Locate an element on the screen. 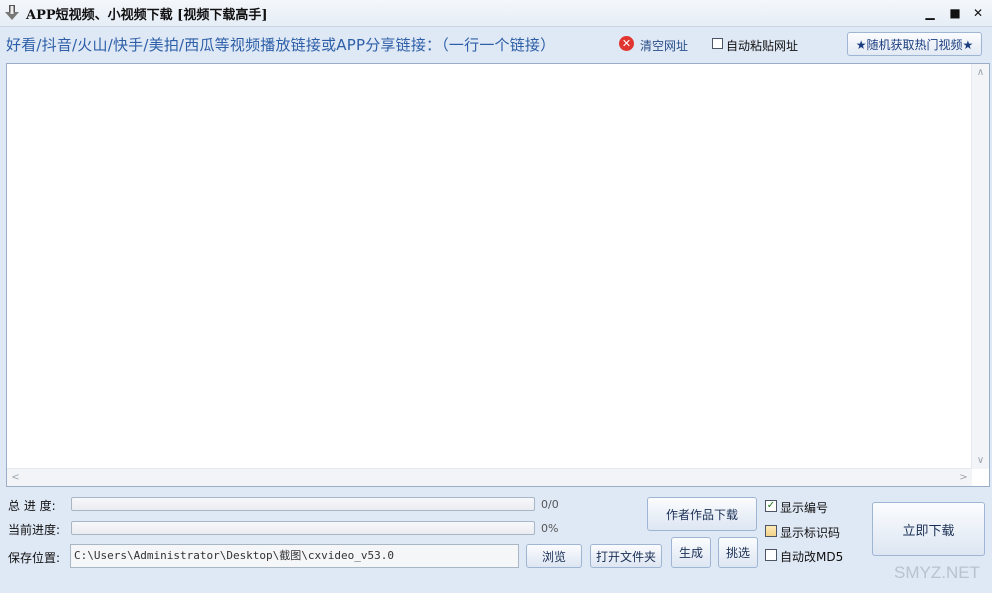 Image resolution: width=992 pixels, height=593 pixels. total-progress-bar is located at coordinates (303, 504).